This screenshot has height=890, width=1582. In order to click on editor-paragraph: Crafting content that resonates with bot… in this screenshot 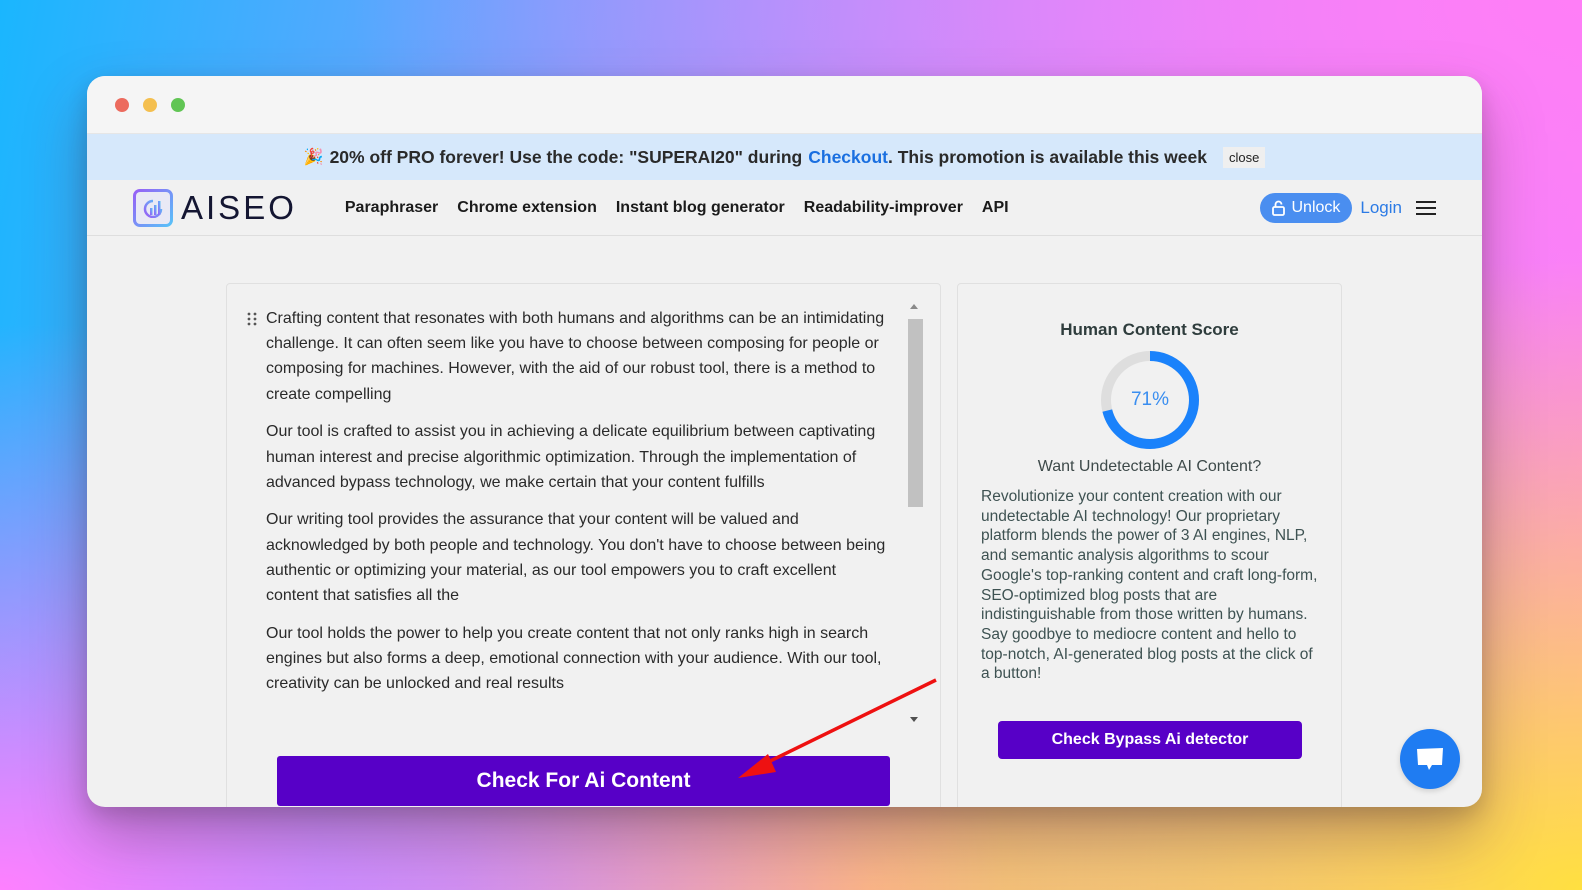, I will do `click(575, 356)`.